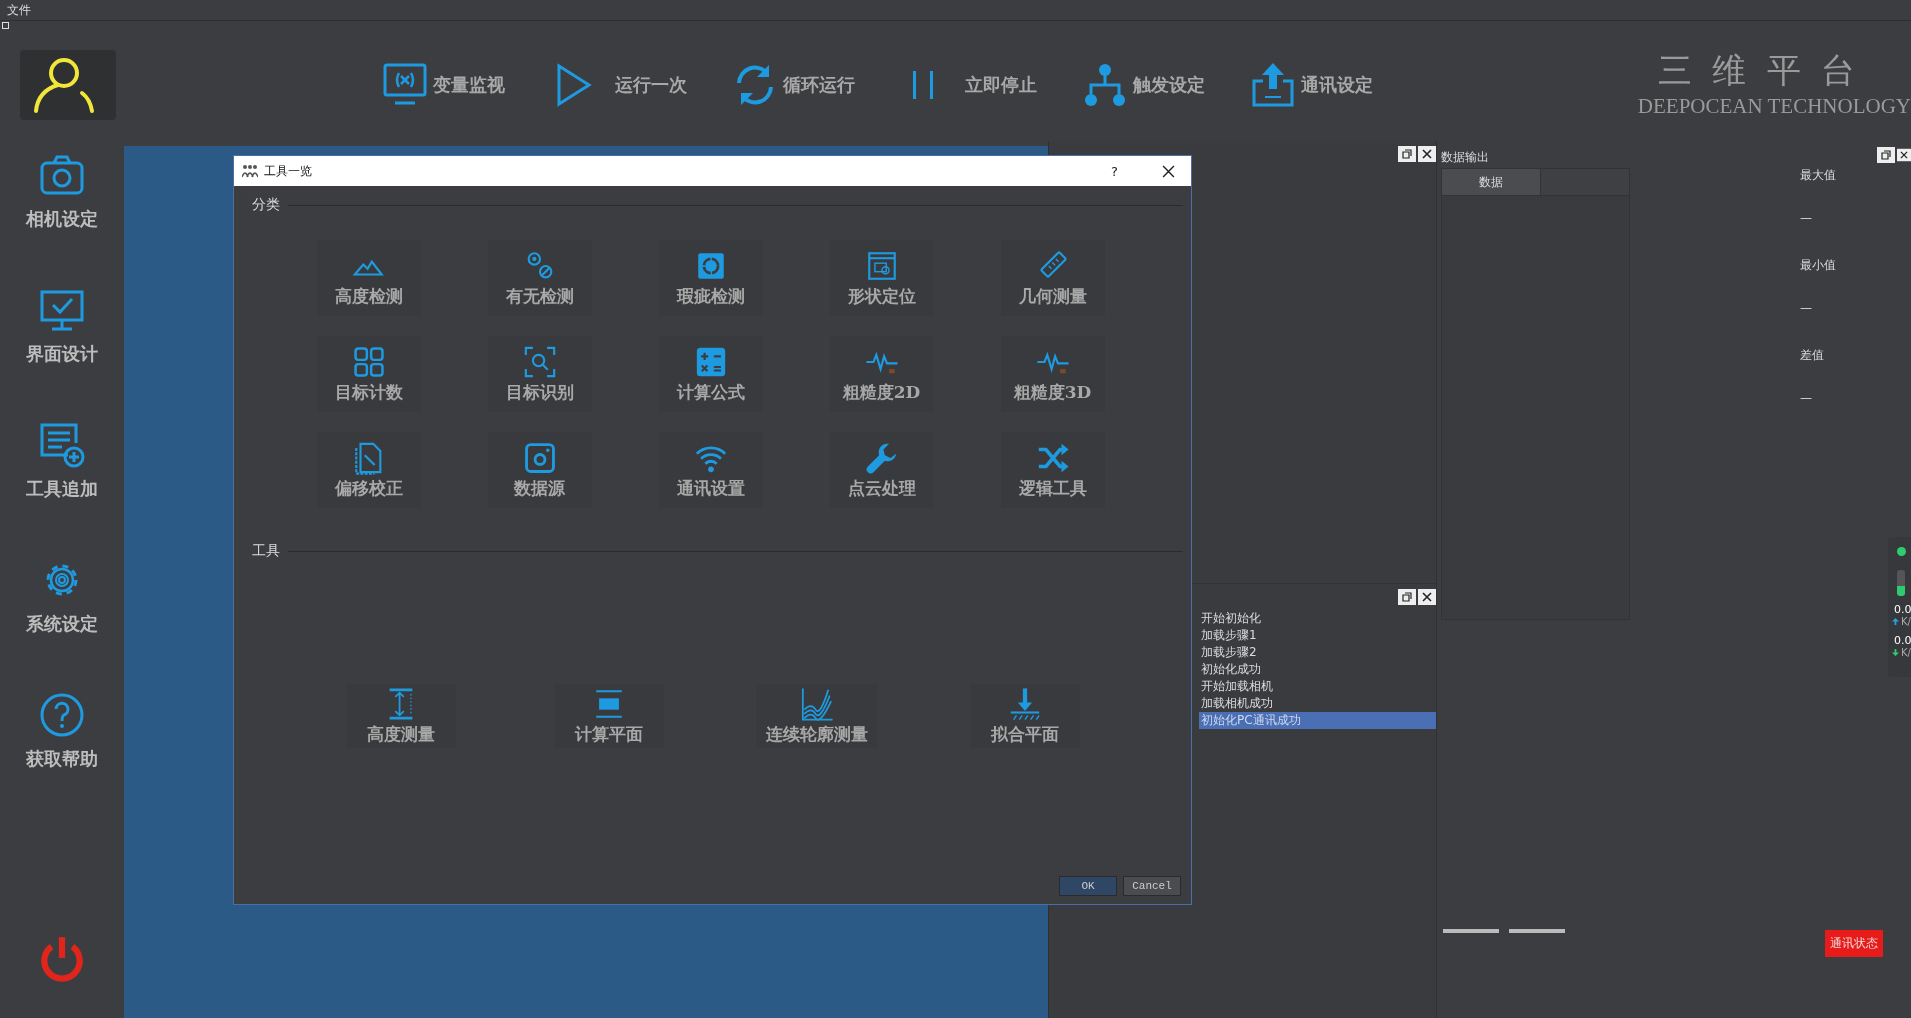 The height and width of the screenshot is (1018, 1911). What do you see at coordinates (62, 715) in the screenshot?
I see `help-icon` at bounding box center [62, 715].